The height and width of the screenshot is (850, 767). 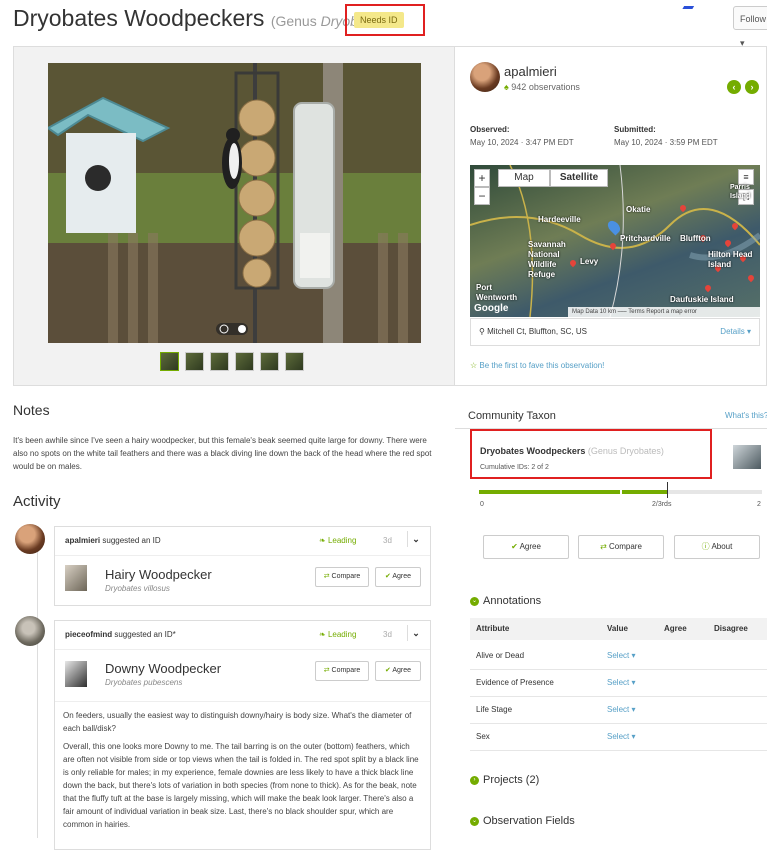 What do you see at coordinates (137, 588) in the screenshot?
I see `taxon-scientific-name: Dryobates villosus` at bounding box center [137, 588].